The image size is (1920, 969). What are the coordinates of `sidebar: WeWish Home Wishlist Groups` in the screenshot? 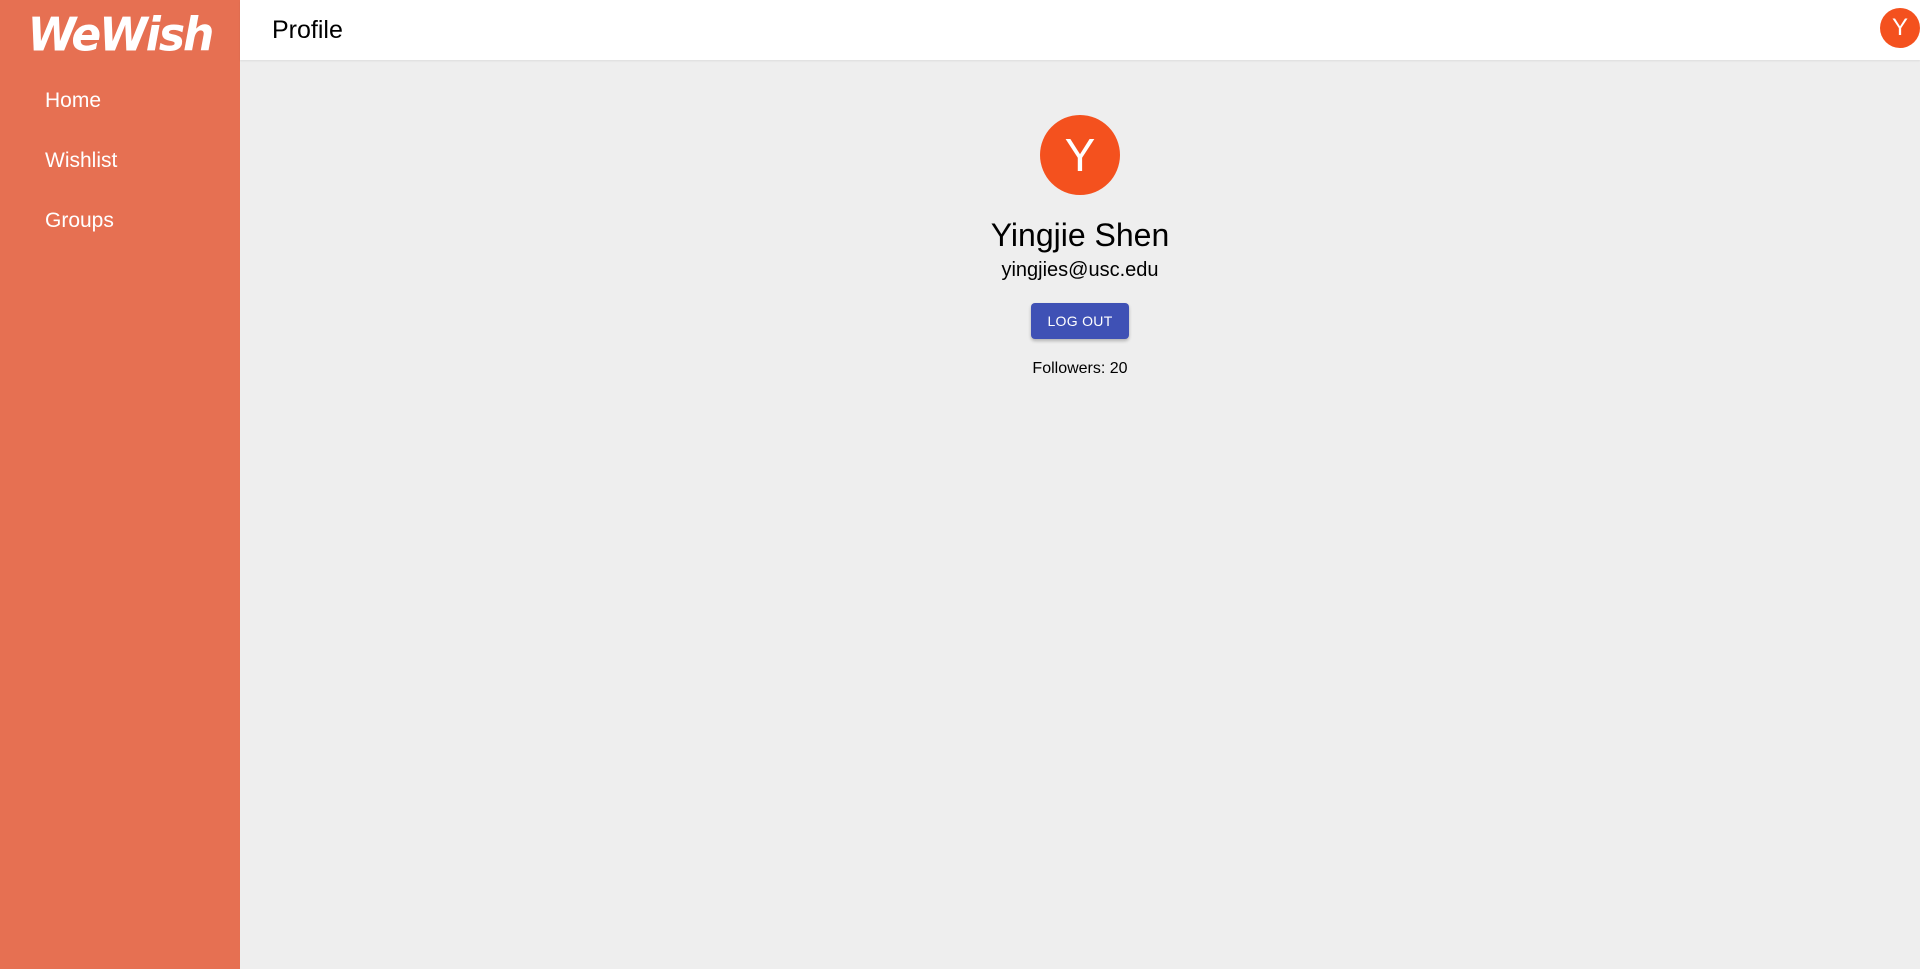 It's located at (120, 484).